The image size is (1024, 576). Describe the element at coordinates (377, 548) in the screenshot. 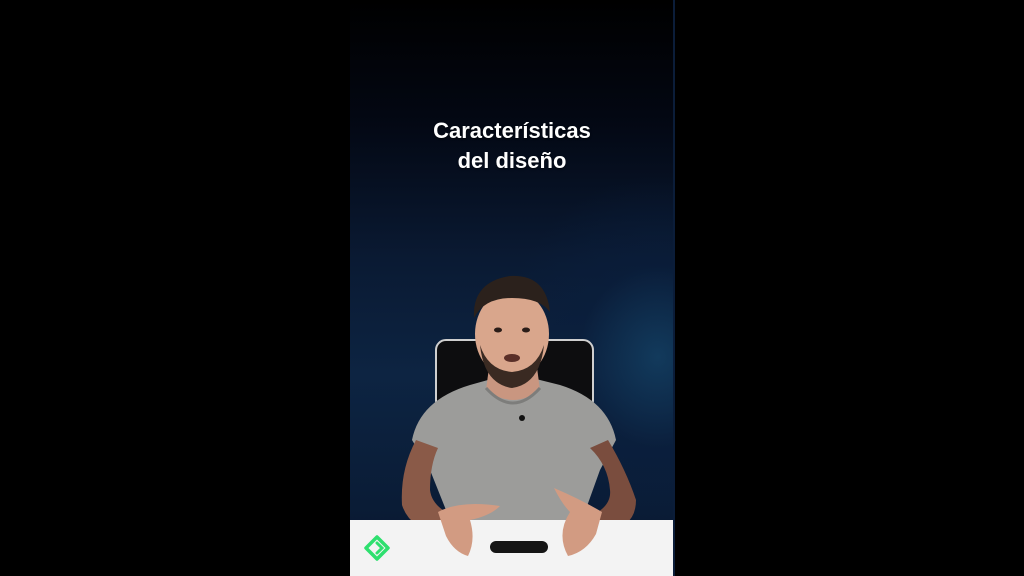

I see `green-brand-logo-icon` at that location.